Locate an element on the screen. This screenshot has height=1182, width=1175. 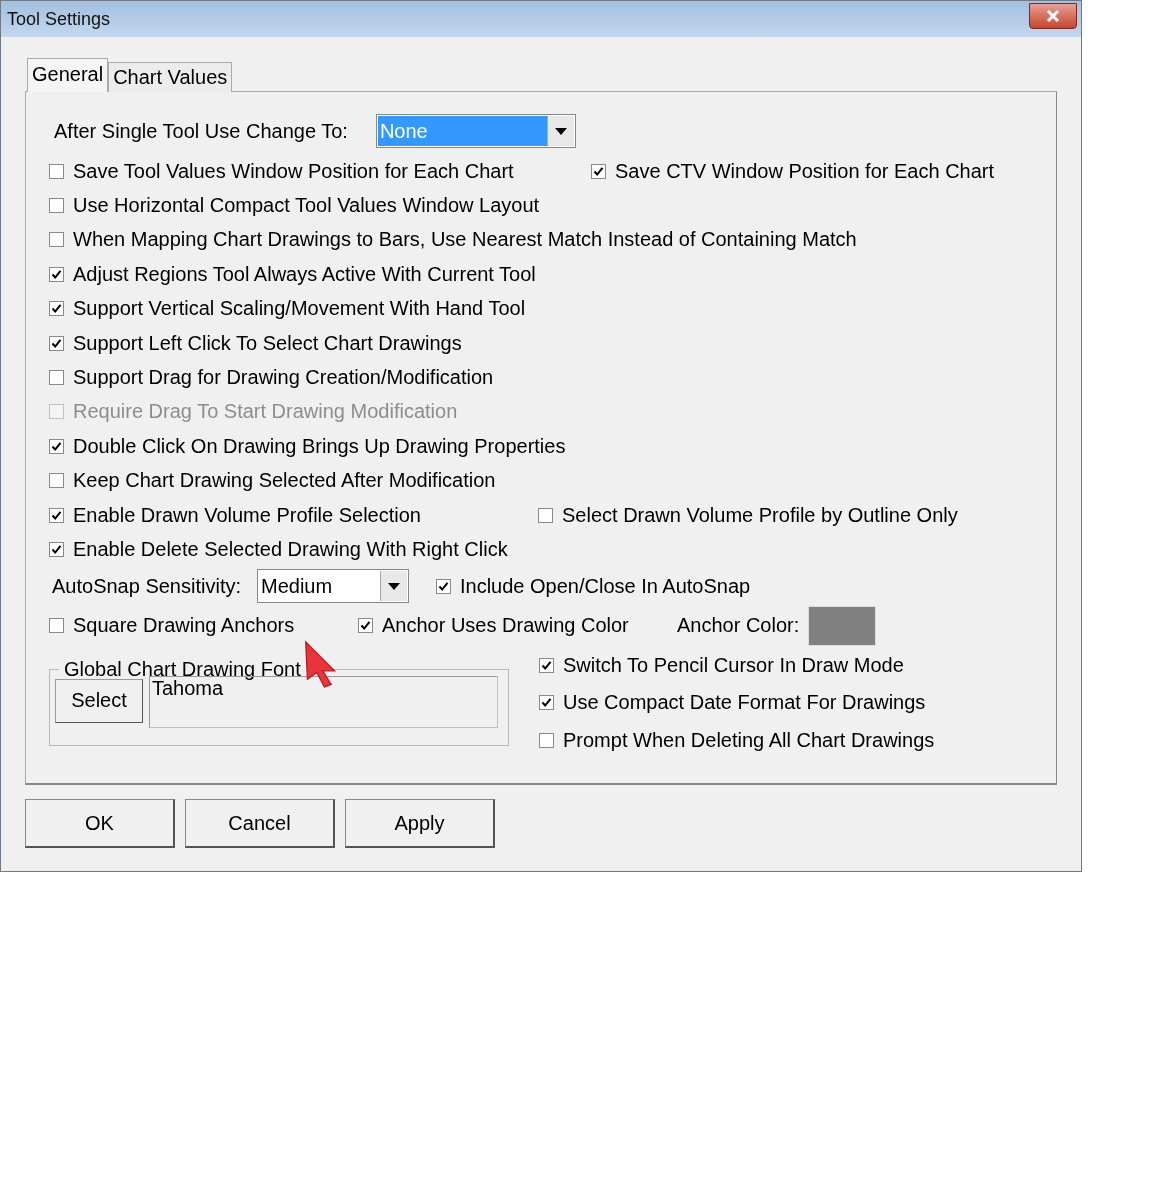
checkbox-label: Square Drawing Anchors is located at coordinates (184, 626).